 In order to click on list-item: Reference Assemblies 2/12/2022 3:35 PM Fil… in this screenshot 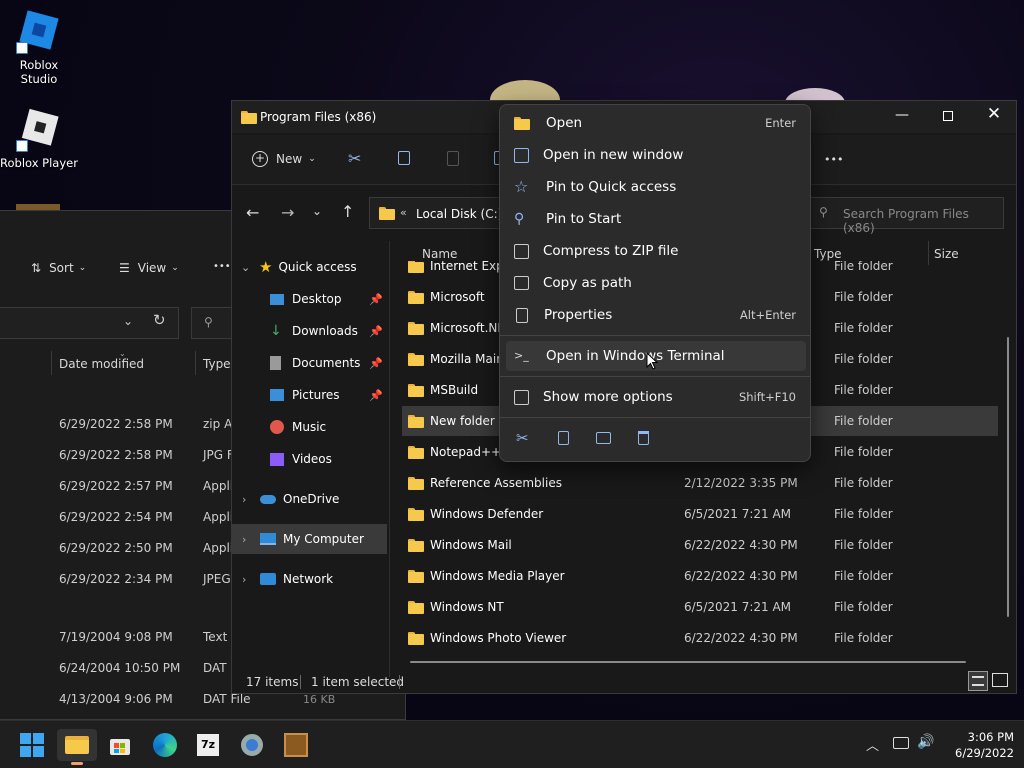, I will do `click(703, 483)`.